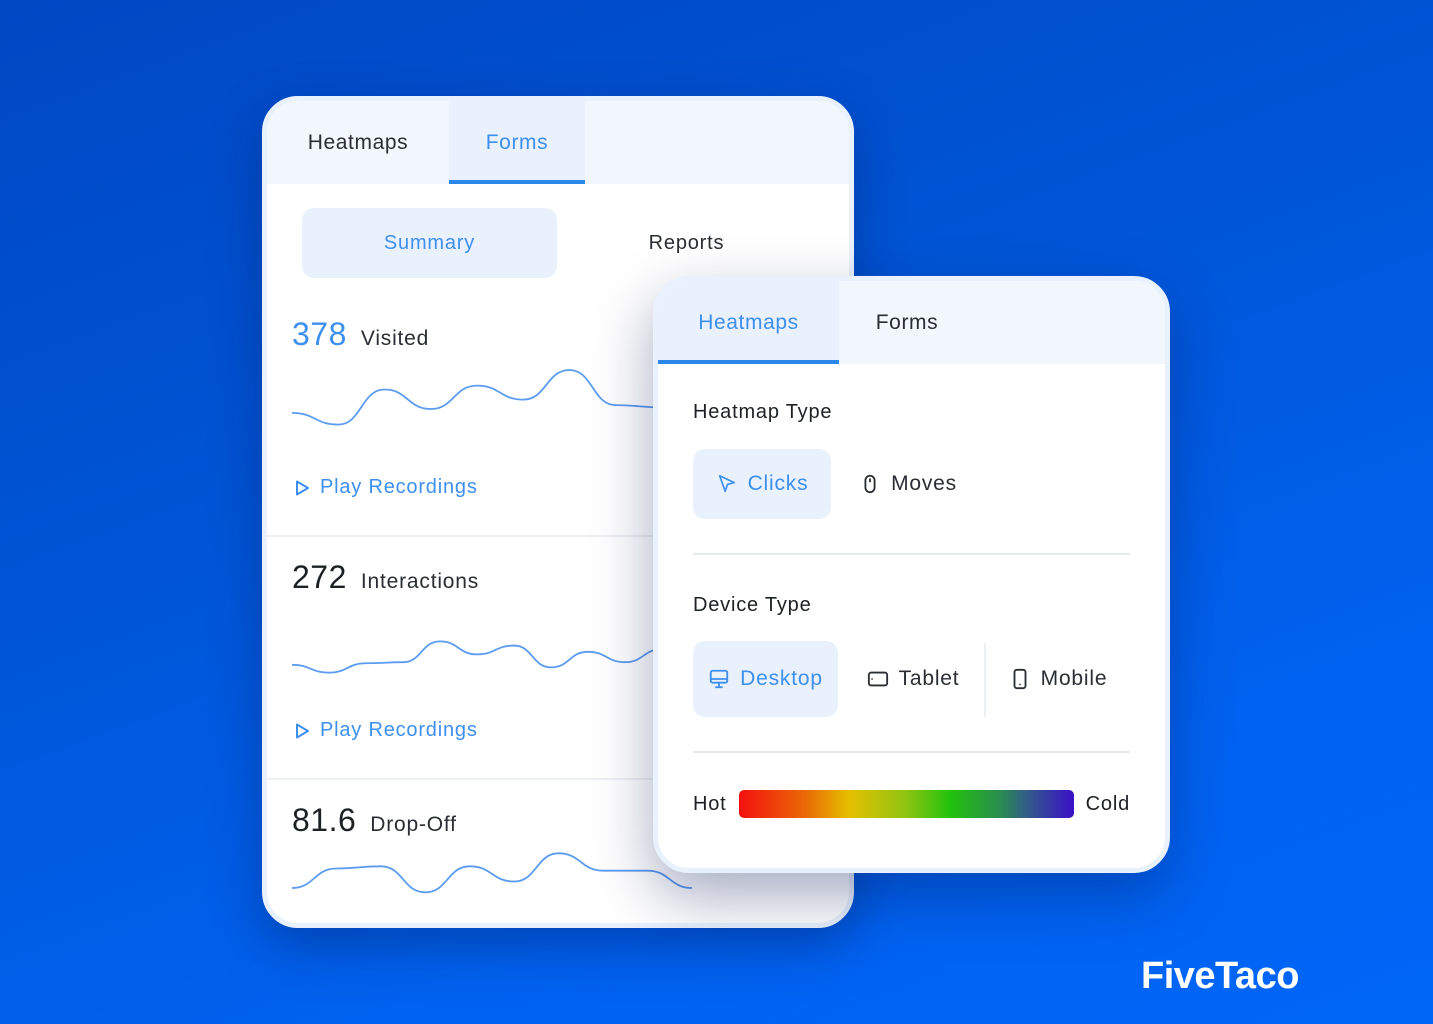 This screenshot has width=1433, height=1024. What do you see at coordinates (420, 581) in the screenshot?
I see `metric-label: Interactions` at bounding box center [420, 581].